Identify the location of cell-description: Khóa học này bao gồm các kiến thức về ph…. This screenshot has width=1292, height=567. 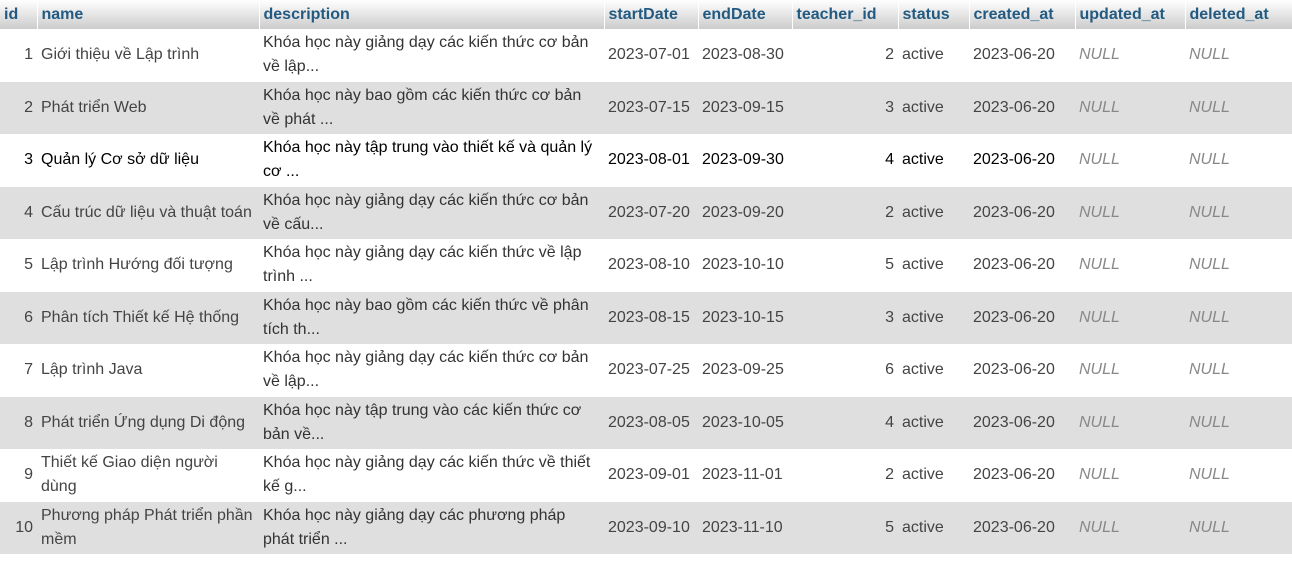
(431, 317).